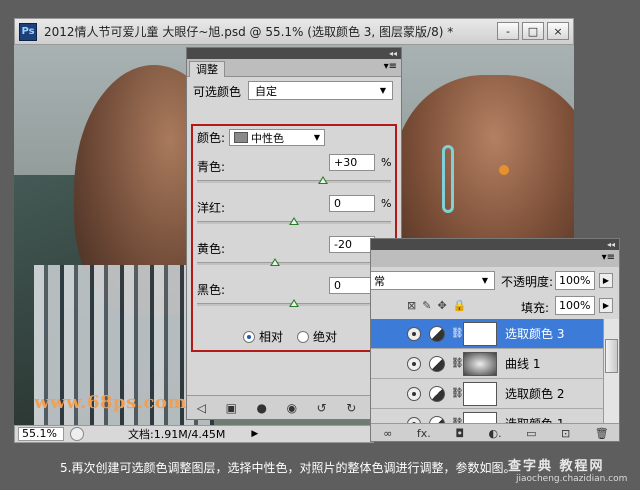  Describe the element at coordinates (262, 408) in the screenshot. I see `clip-to-layer-icon: ●` at that location.